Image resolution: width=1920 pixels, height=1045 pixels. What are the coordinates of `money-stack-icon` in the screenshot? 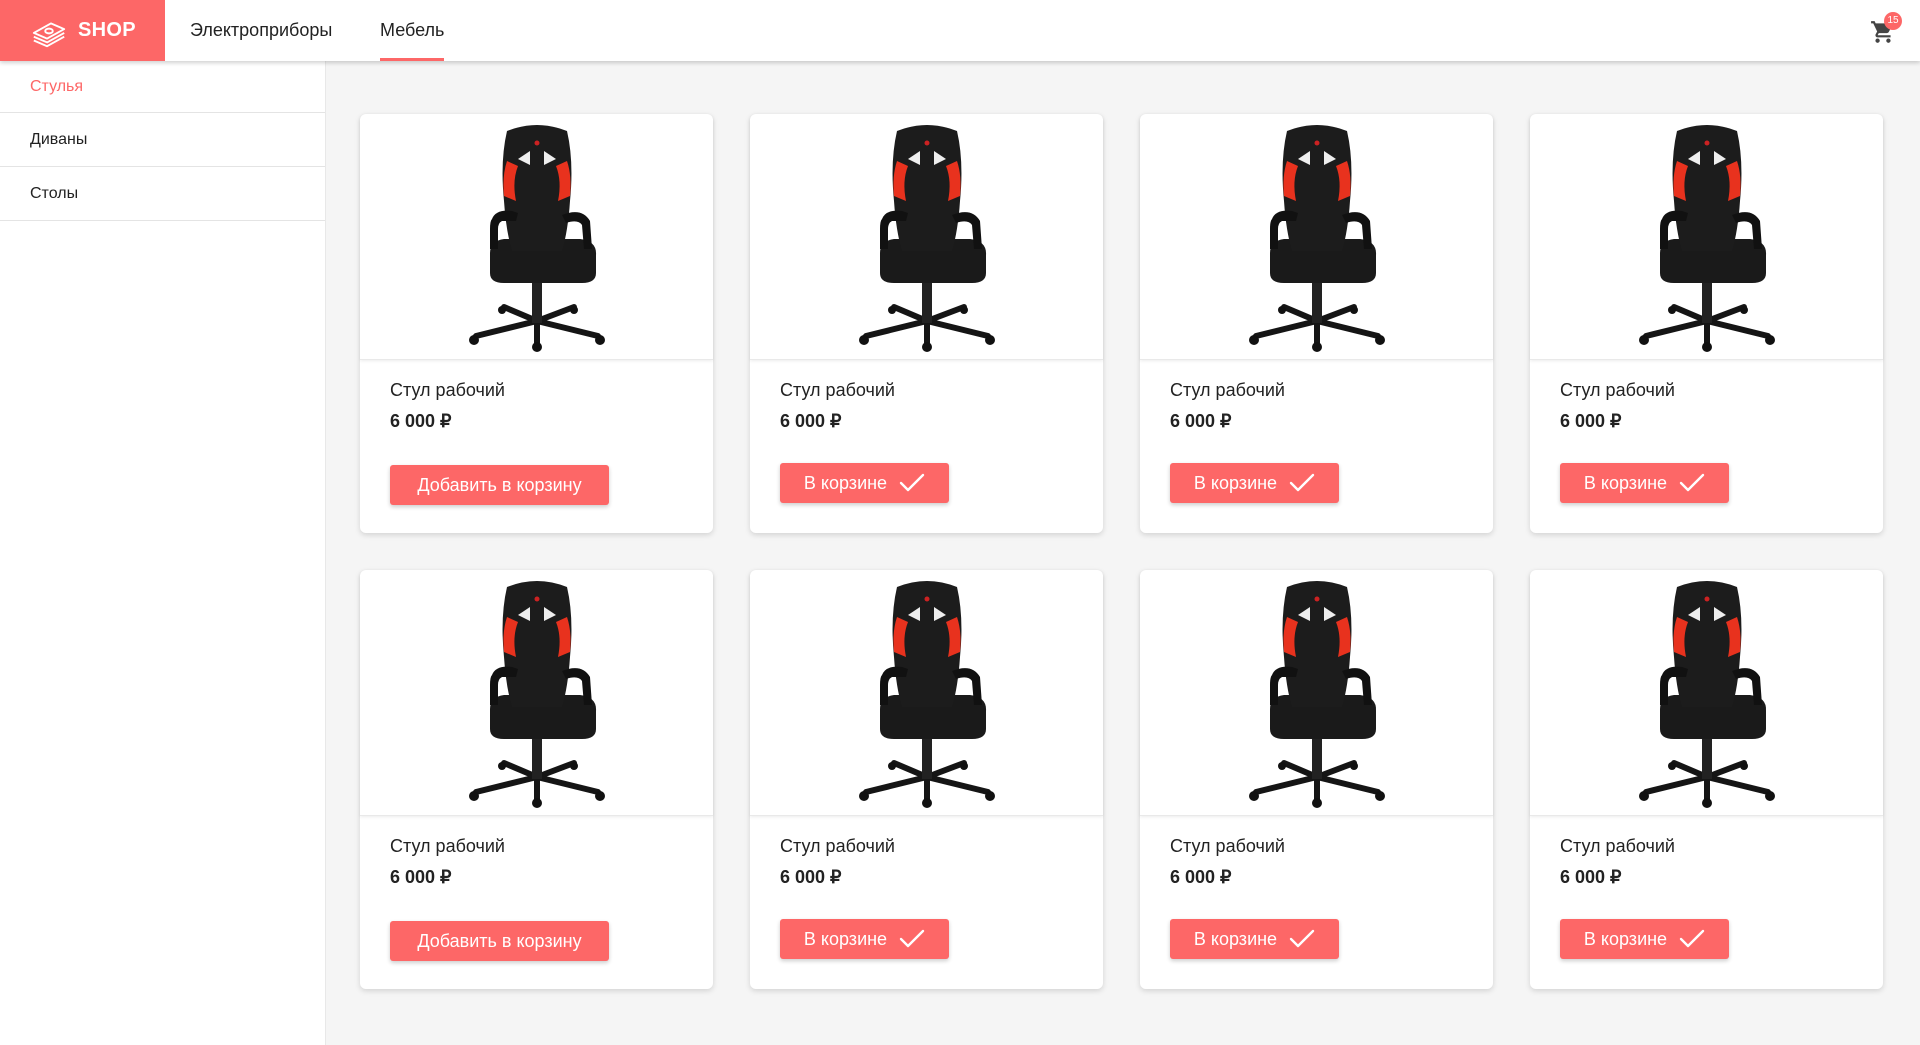 It's located at (49, 34).